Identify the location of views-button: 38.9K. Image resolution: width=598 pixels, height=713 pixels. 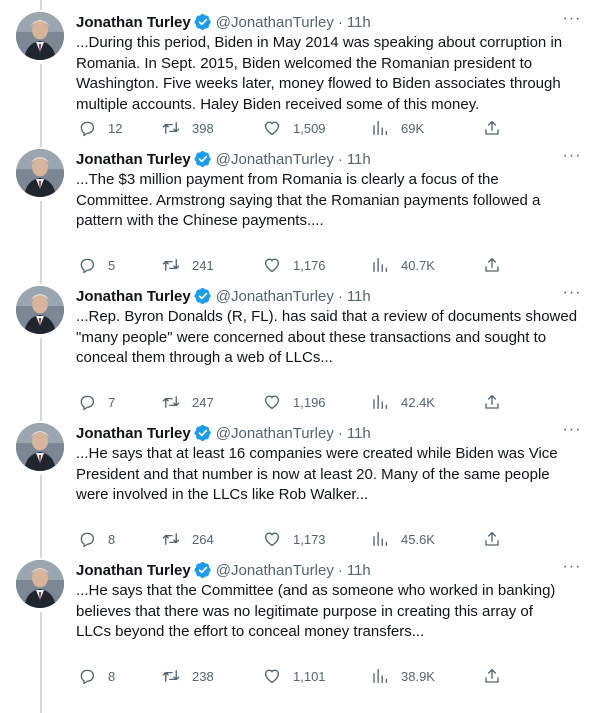
(403, 676).